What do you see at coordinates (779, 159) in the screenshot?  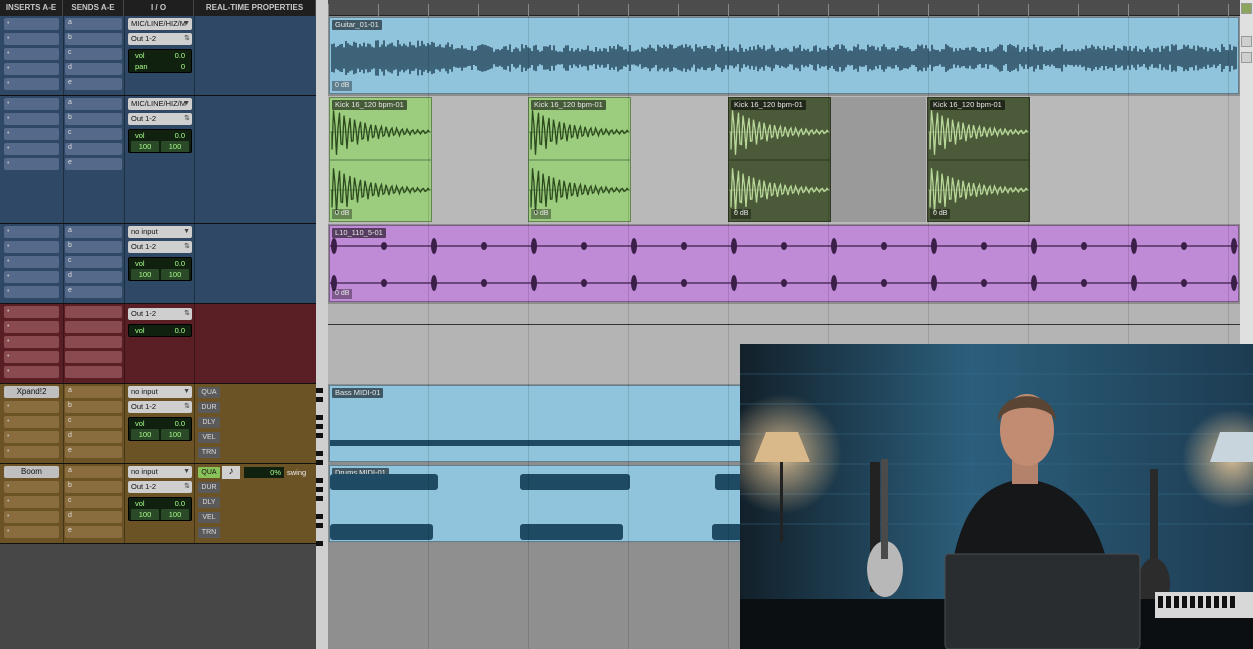 I see `clip-kick-3: Kick 16_120 bpm-01 0 dB` at bounding box center [779, 159].